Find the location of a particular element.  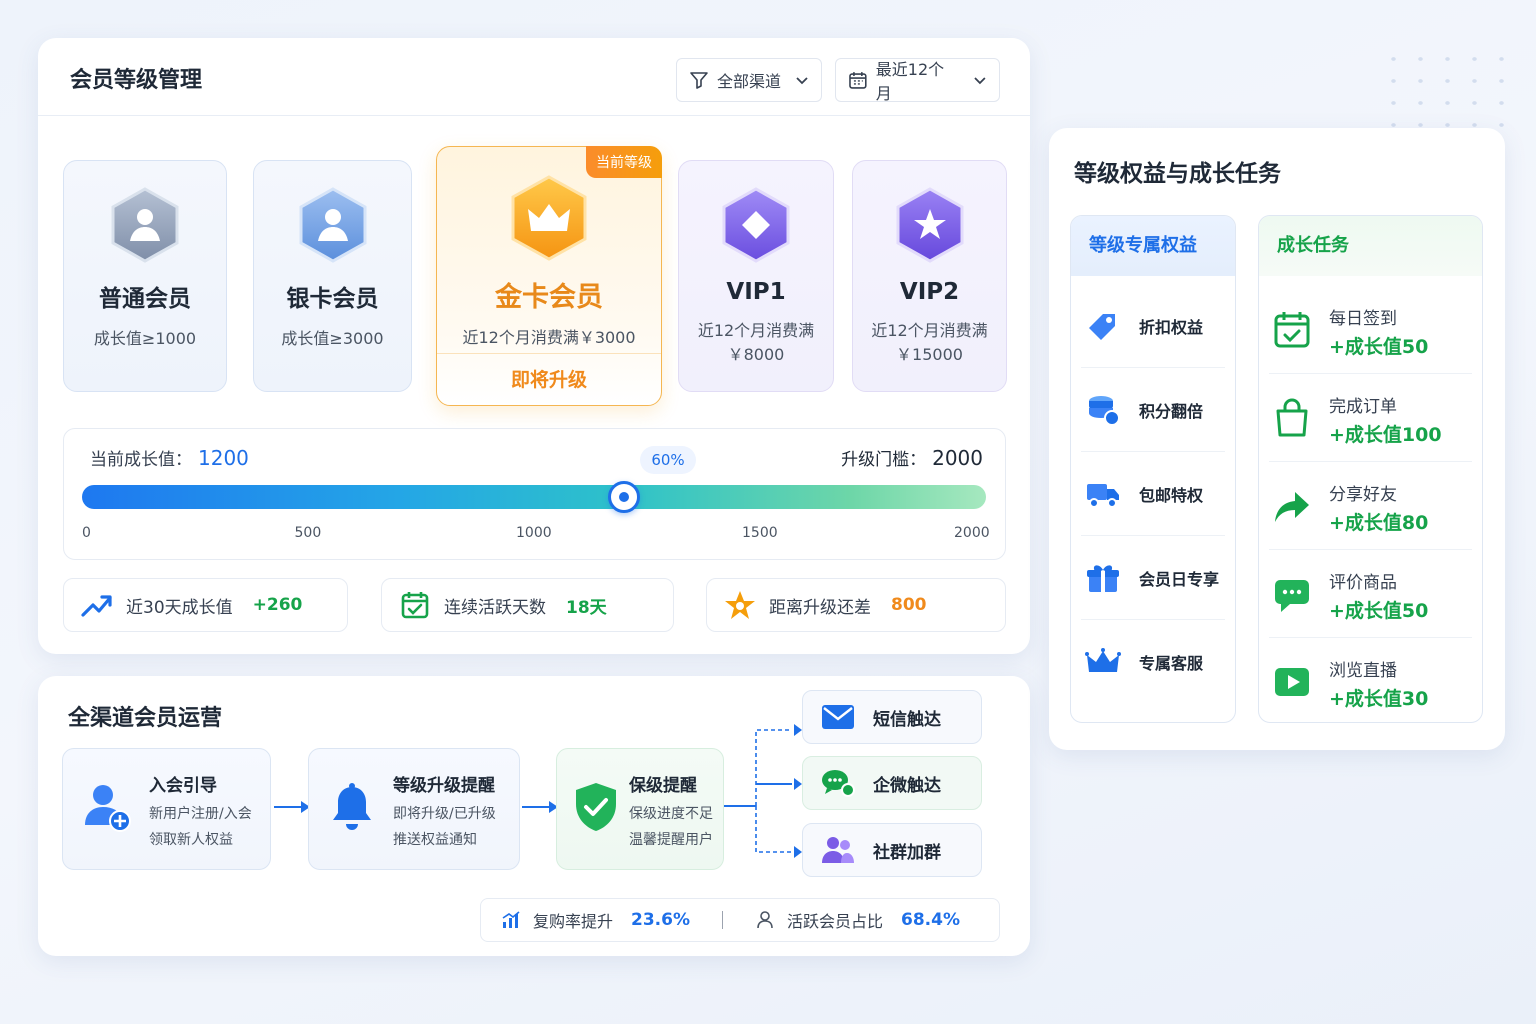

task-item: 完成订单 +成长值100 is located at coordinates (1370, 418).